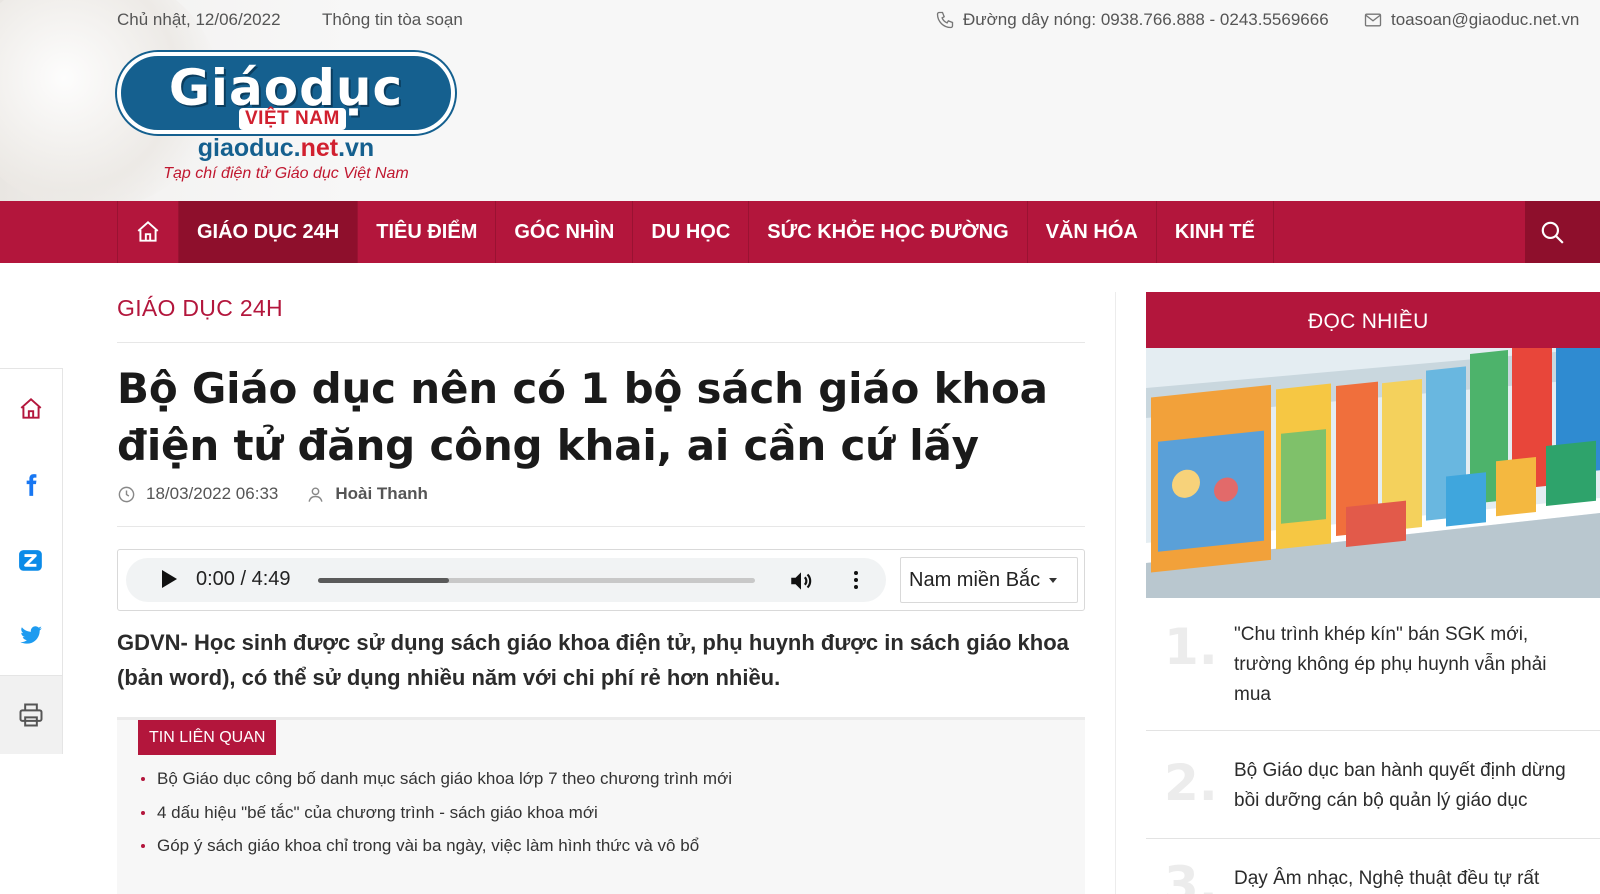 The width and height of the screenshot is (1600, 894). What do you see at coordinates (1552, 232) in the screenshot?
I see `search-icon` at bounding box center [1552, 232].